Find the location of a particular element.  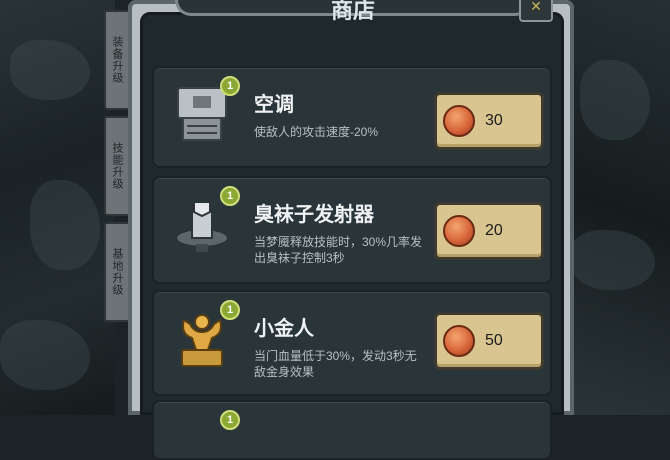

shop-title: 商店 is located at coordinates (352, 11).